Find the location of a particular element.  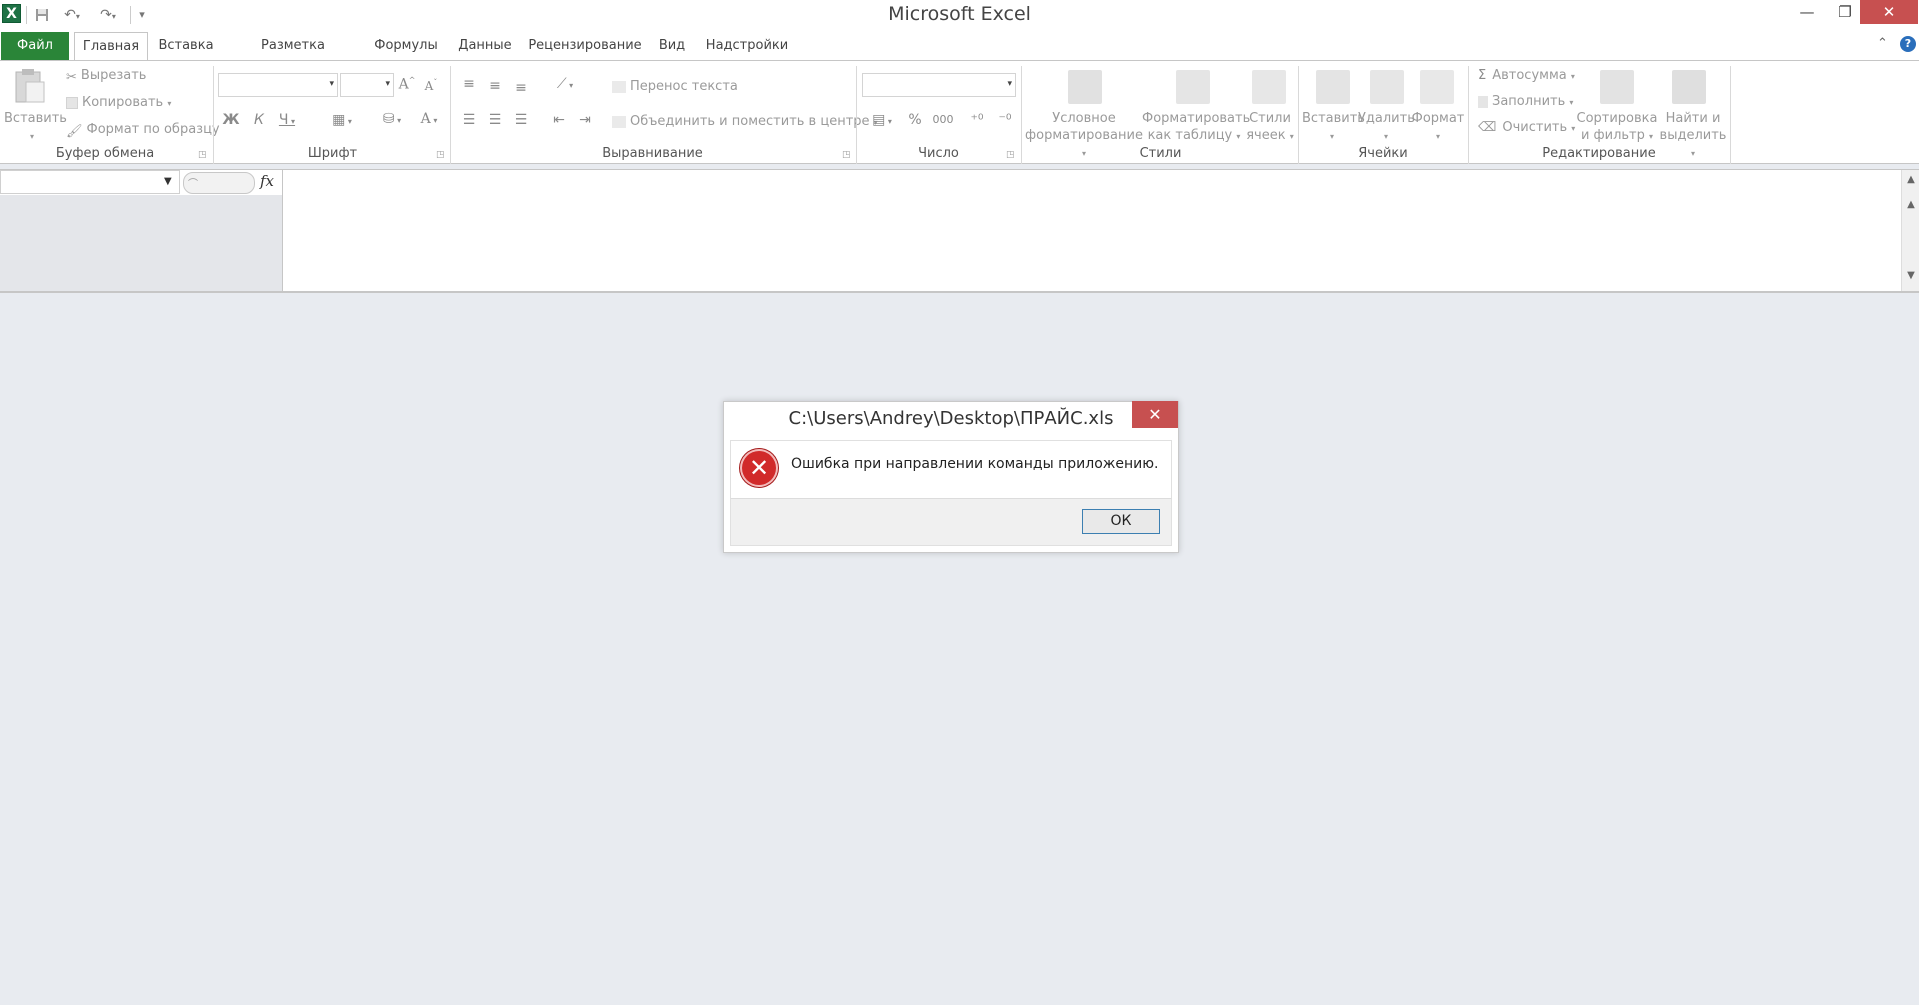

delete-cells-button: Удалить ▾ is located at coordinates (1386, 127).